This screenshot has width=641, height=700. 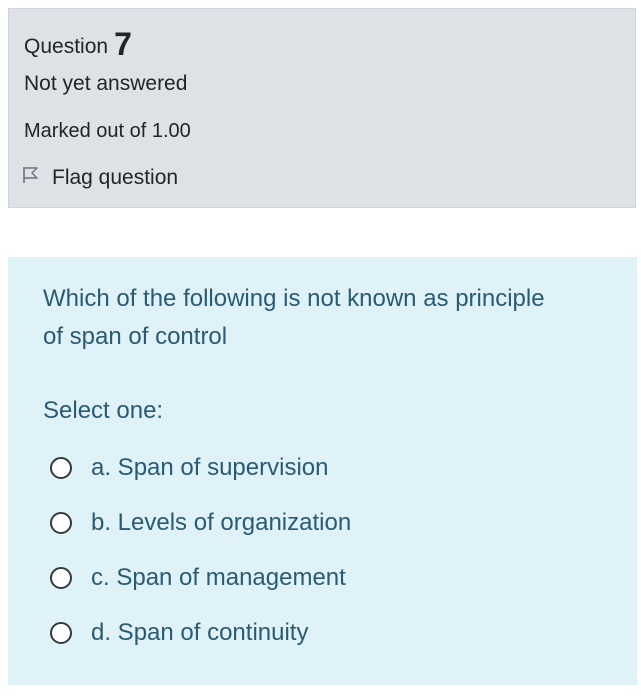 I want to click on question-grade: Marked out of 1.00, so click(x=107, y=131).